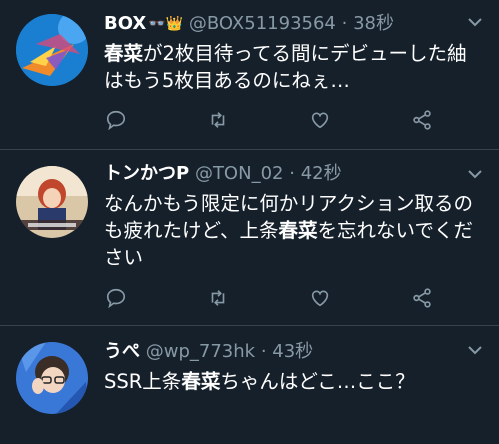 The image size is (499, 444). Describe the element at coordinates (143, 381) in the screenshot. I see `text-segment: SSR上条` at that location.